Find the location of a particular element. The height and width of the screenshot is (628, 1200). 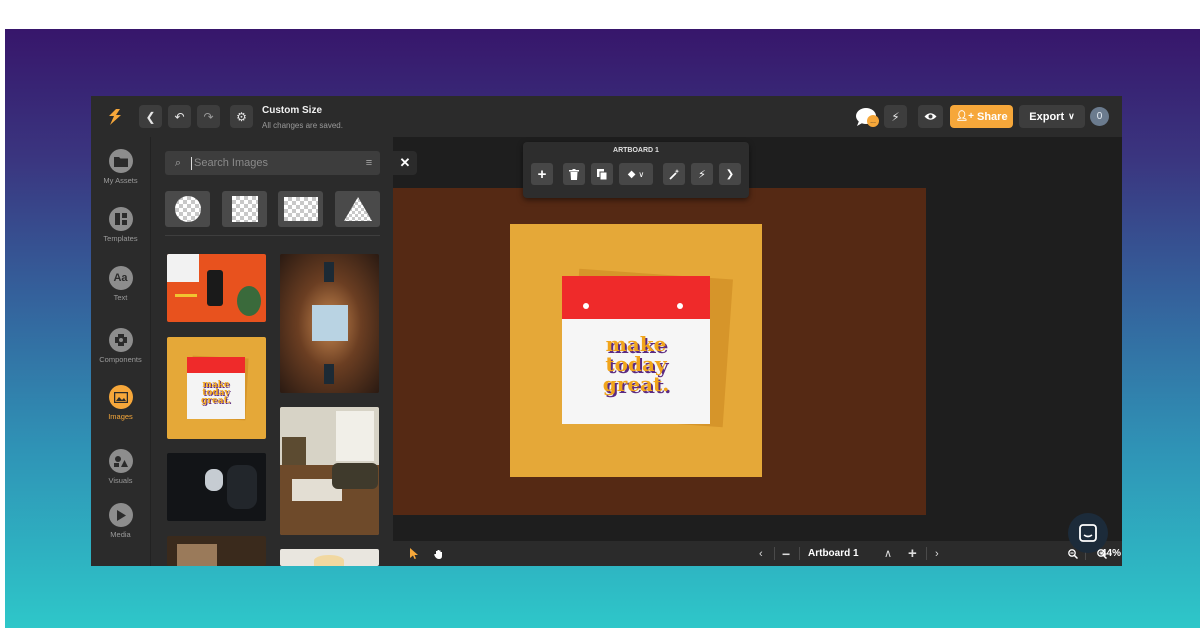

calendar-text: make today great. is located at coordinates (636, 364).